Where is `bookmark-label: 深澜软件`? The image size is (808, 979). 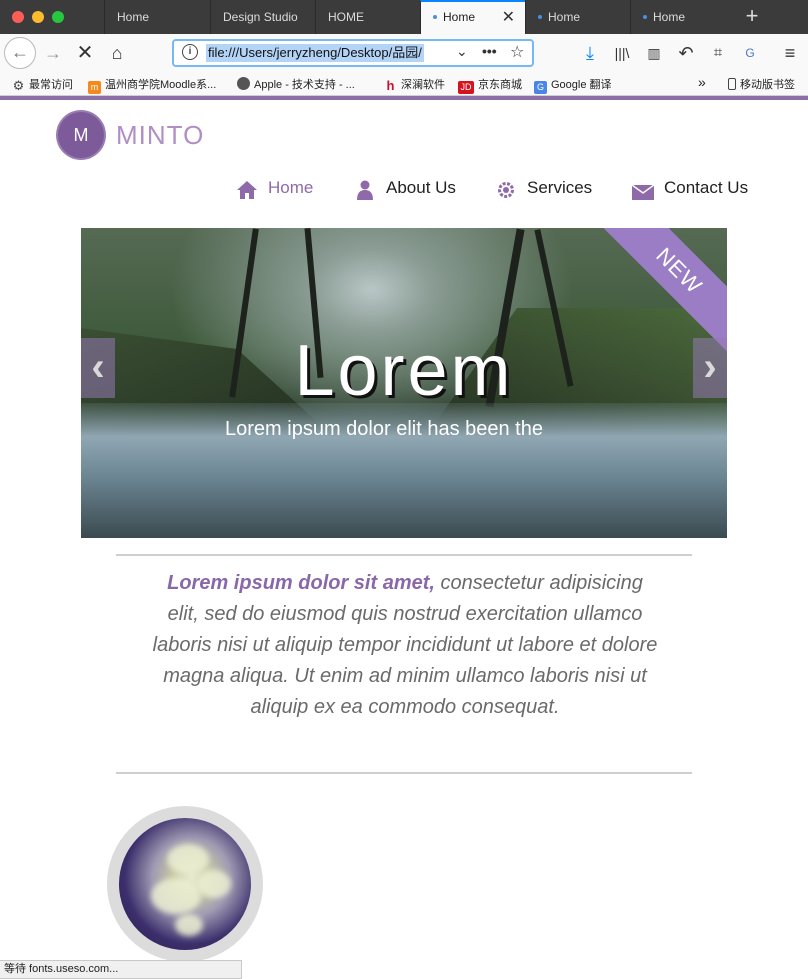 bookmark-label: 深澜软件 is located at coordinates (423, 85).